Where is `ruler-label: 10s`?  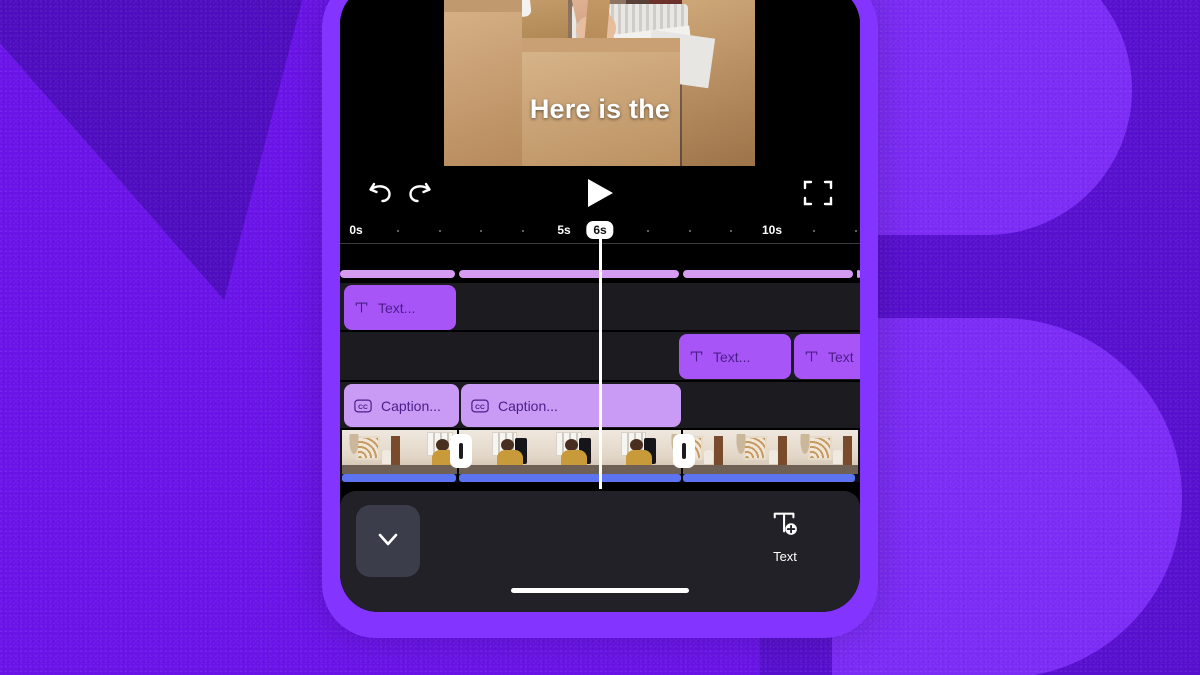
ruler-label: 10s is located at coordinates (772, 230).